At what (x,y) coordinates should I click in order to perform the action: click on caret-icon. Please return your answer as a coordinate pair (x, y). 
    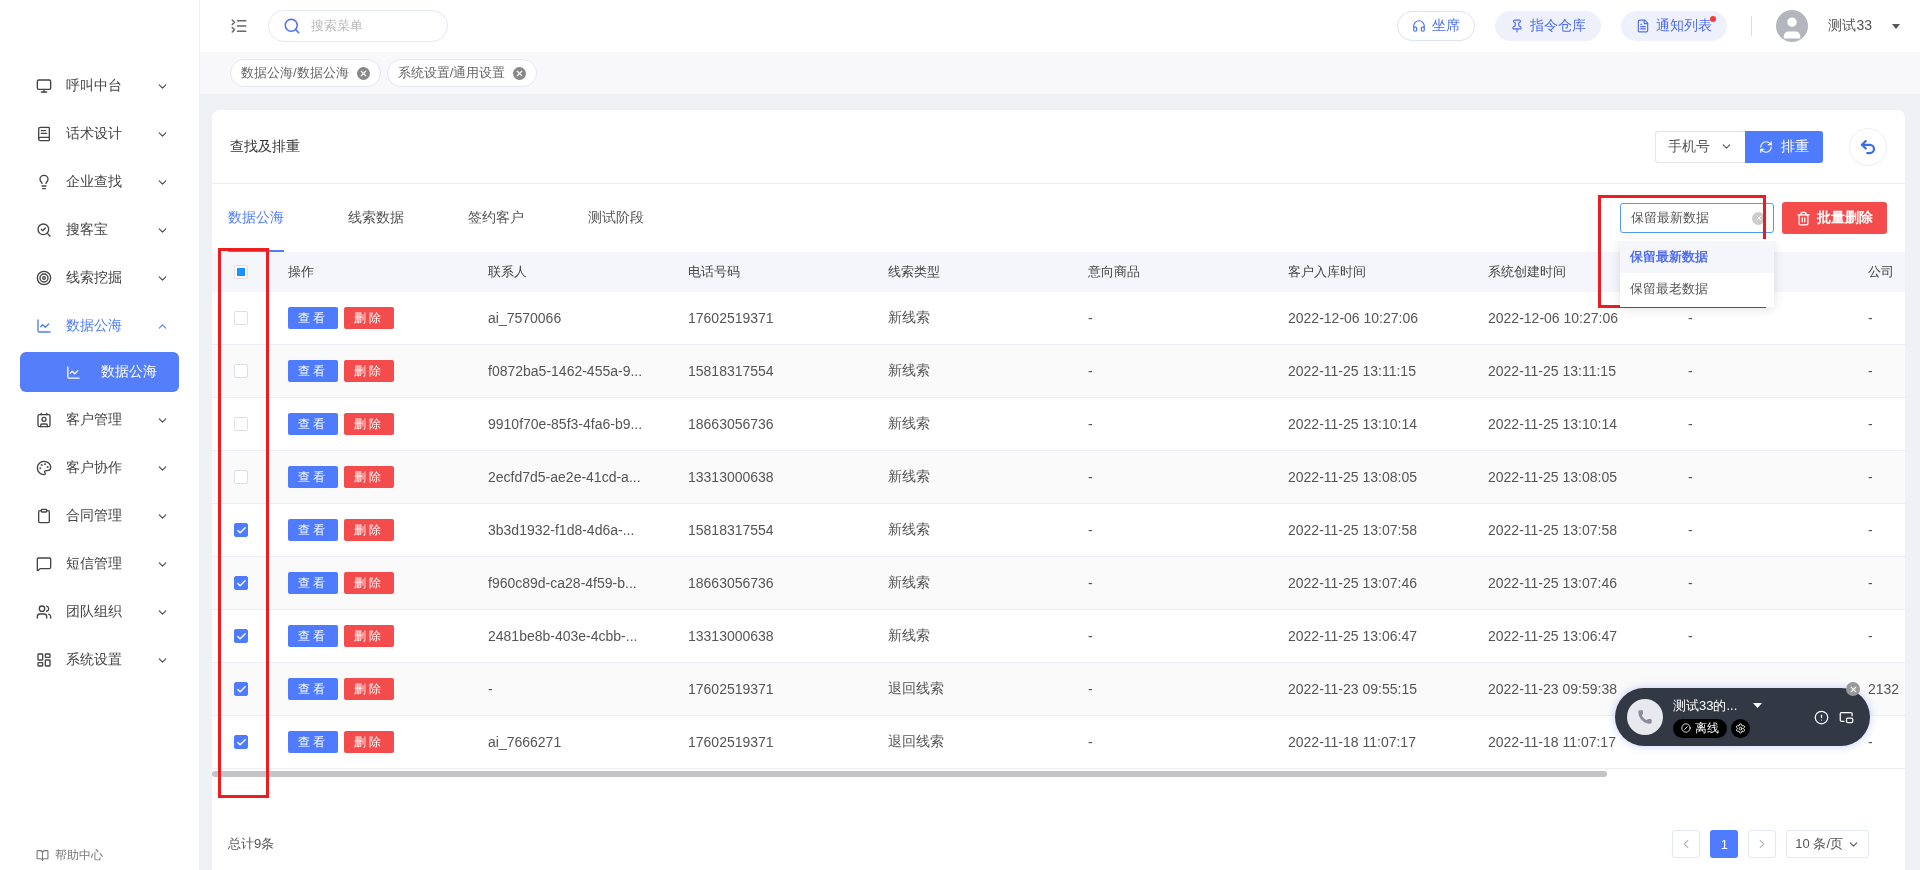
    Looking at the image, I should click on (1758, 705).